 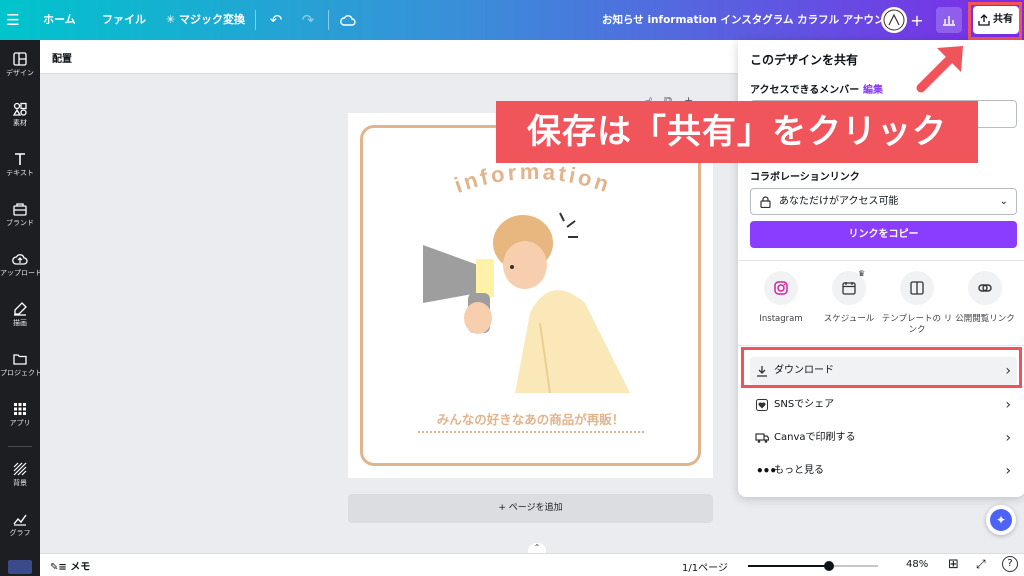 I want to click on print-row: Canvaで印刷する ›, so click(x=883, y=438).